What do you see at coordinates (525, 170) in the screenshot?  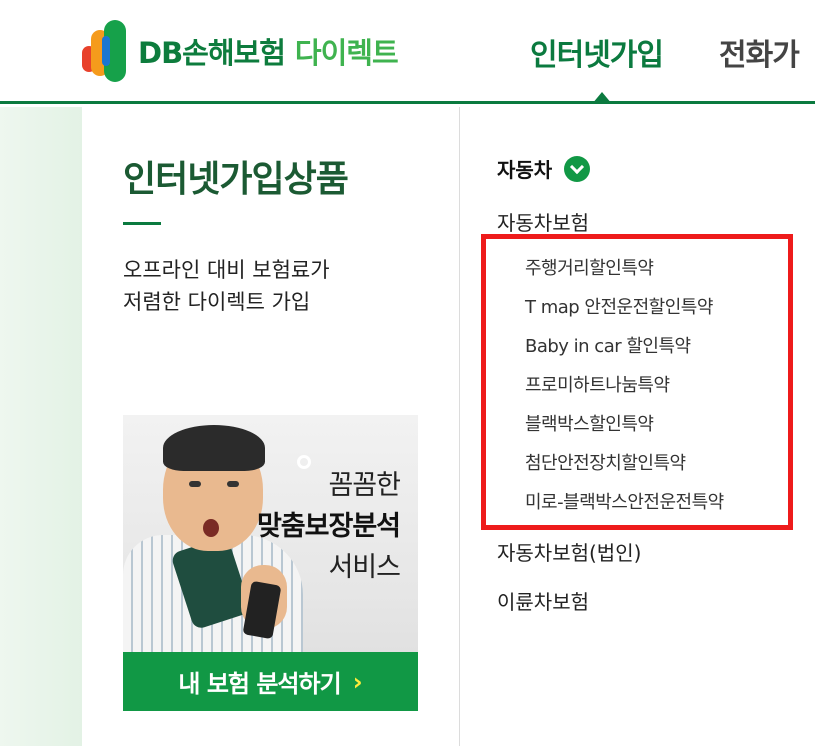 I see `category-label: 자동차` at bounding box center [525, 170].